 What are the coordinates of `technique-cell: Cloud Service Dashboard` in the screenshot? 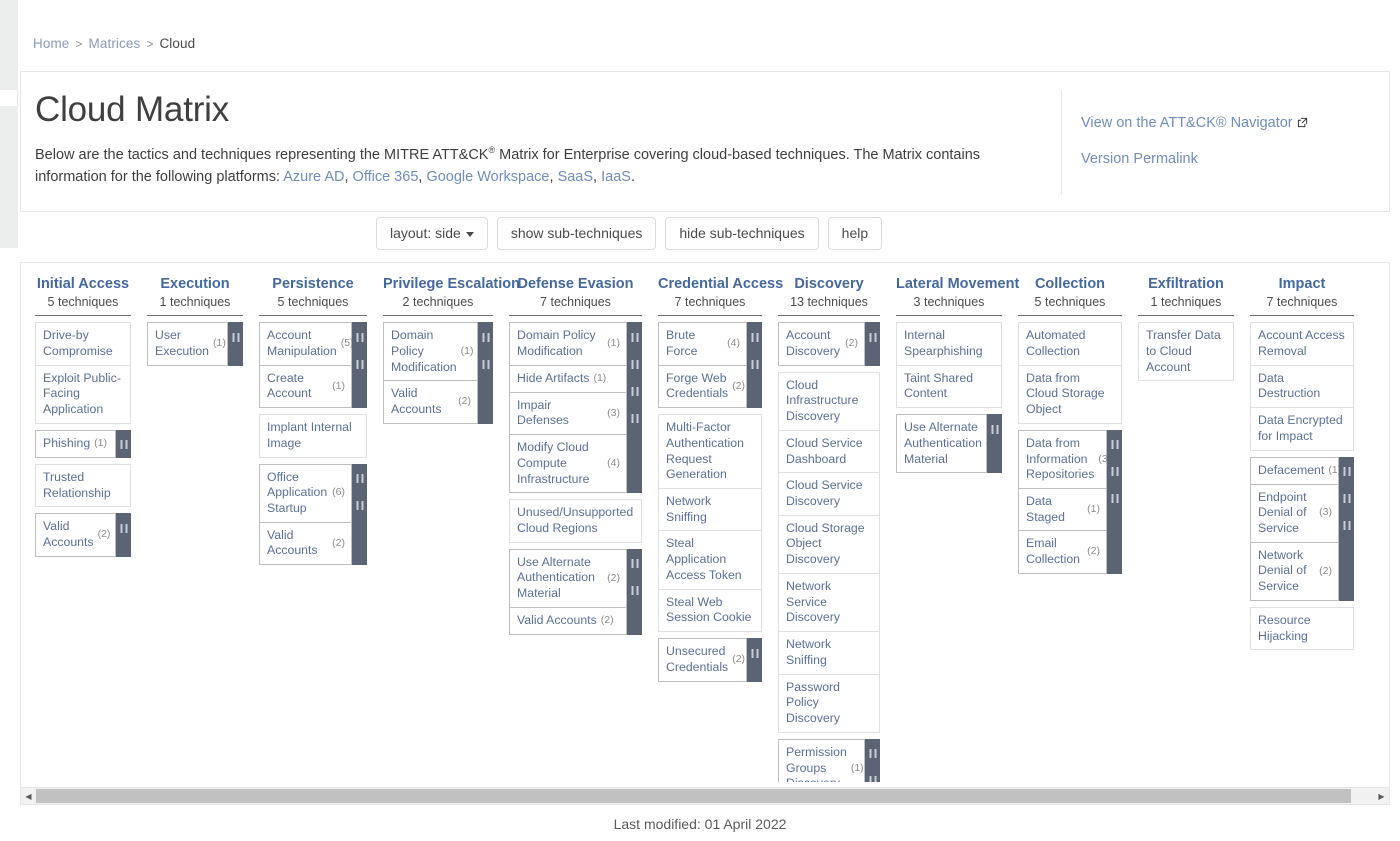 It's located at (829, 451).